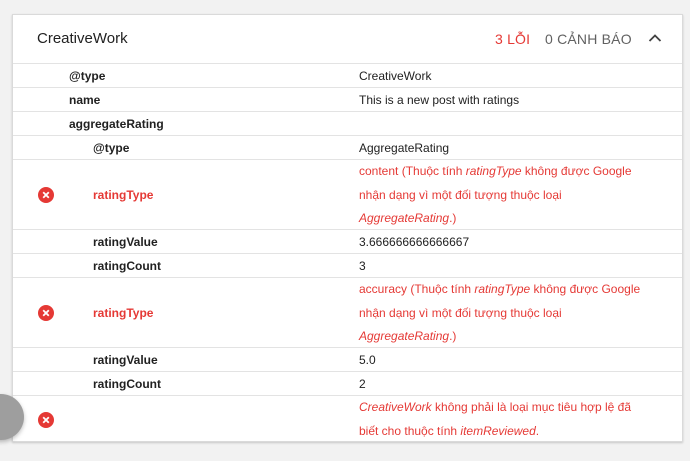 Image resolution: width=690 pixels, height=461 pixels. I want to click on property-label: aggregateRating, so click(116, 123).